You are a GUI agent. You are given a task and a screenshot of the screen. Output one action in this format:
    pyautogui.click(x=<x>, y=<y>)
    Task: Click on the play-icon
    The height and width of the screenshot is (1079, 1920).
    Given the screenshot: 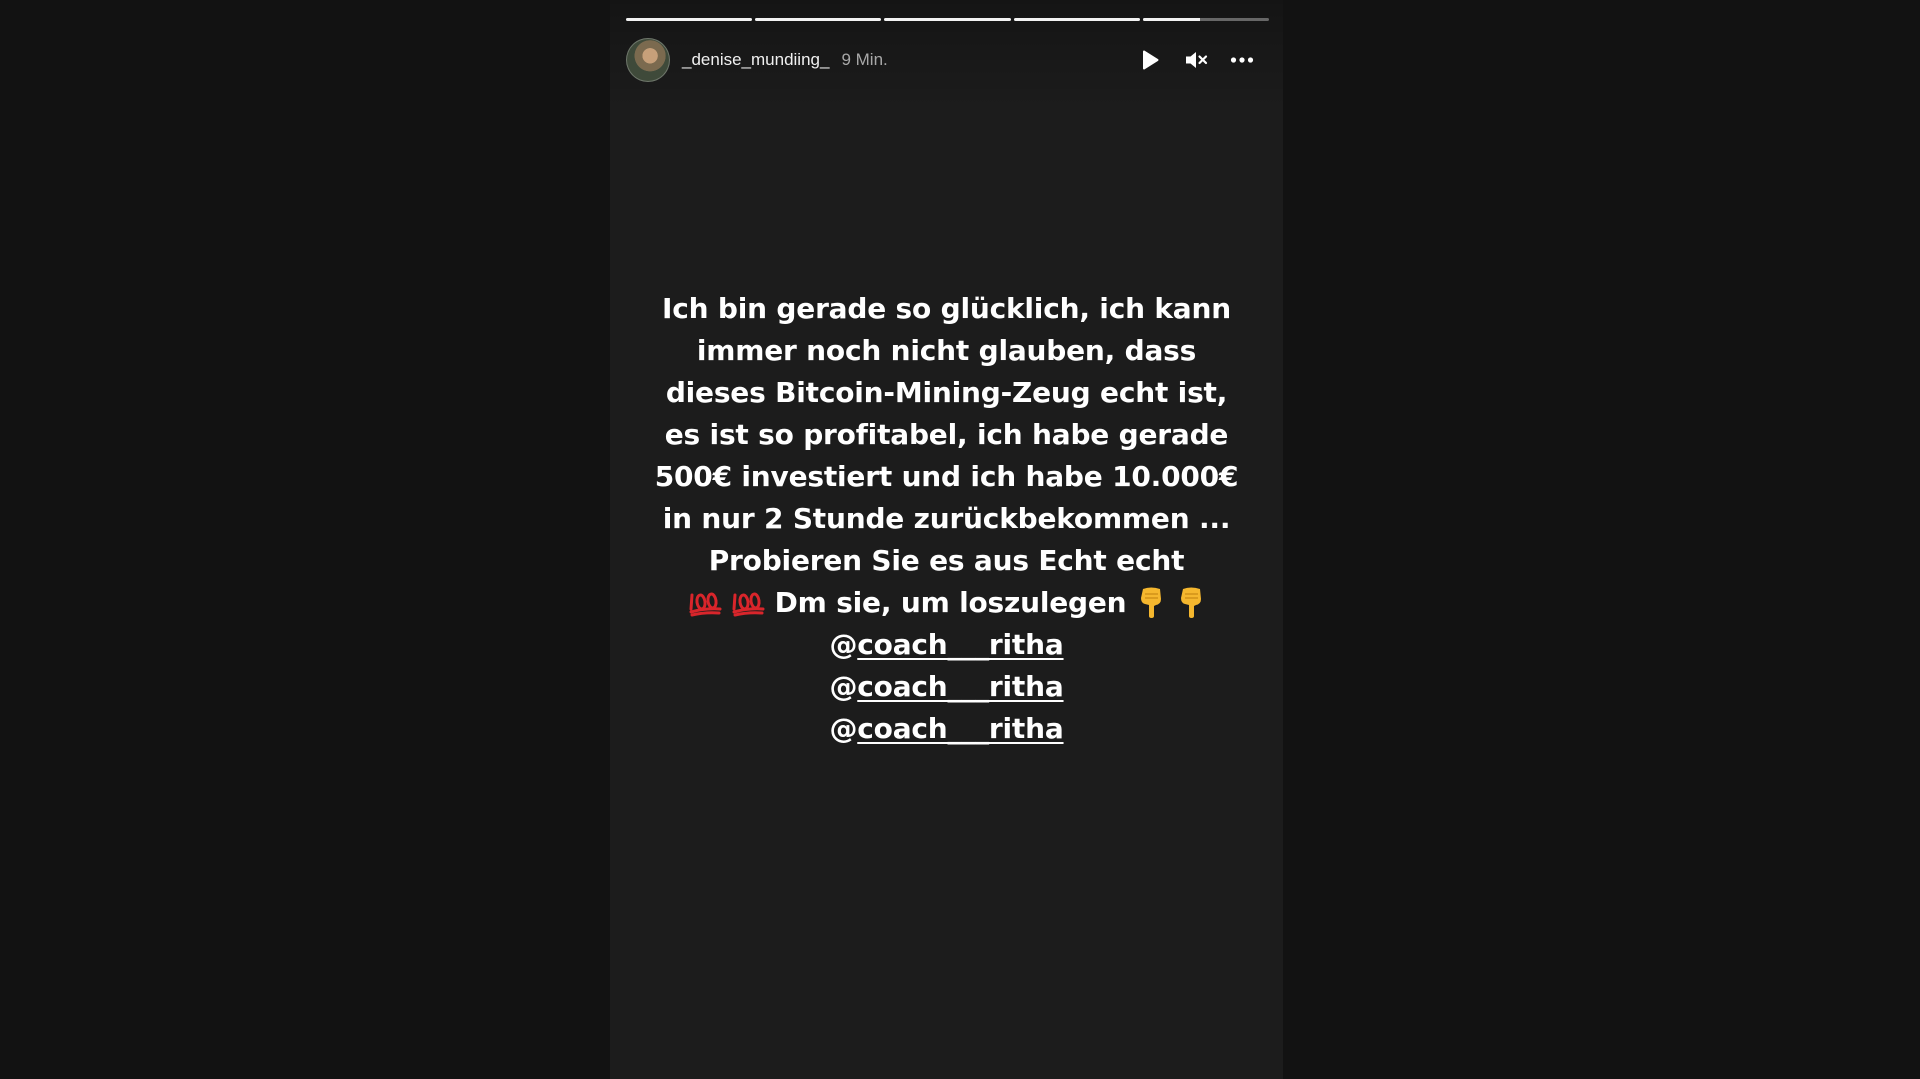 What is the action you would take?
    pyautogui.click(x=1151, y=60)
    